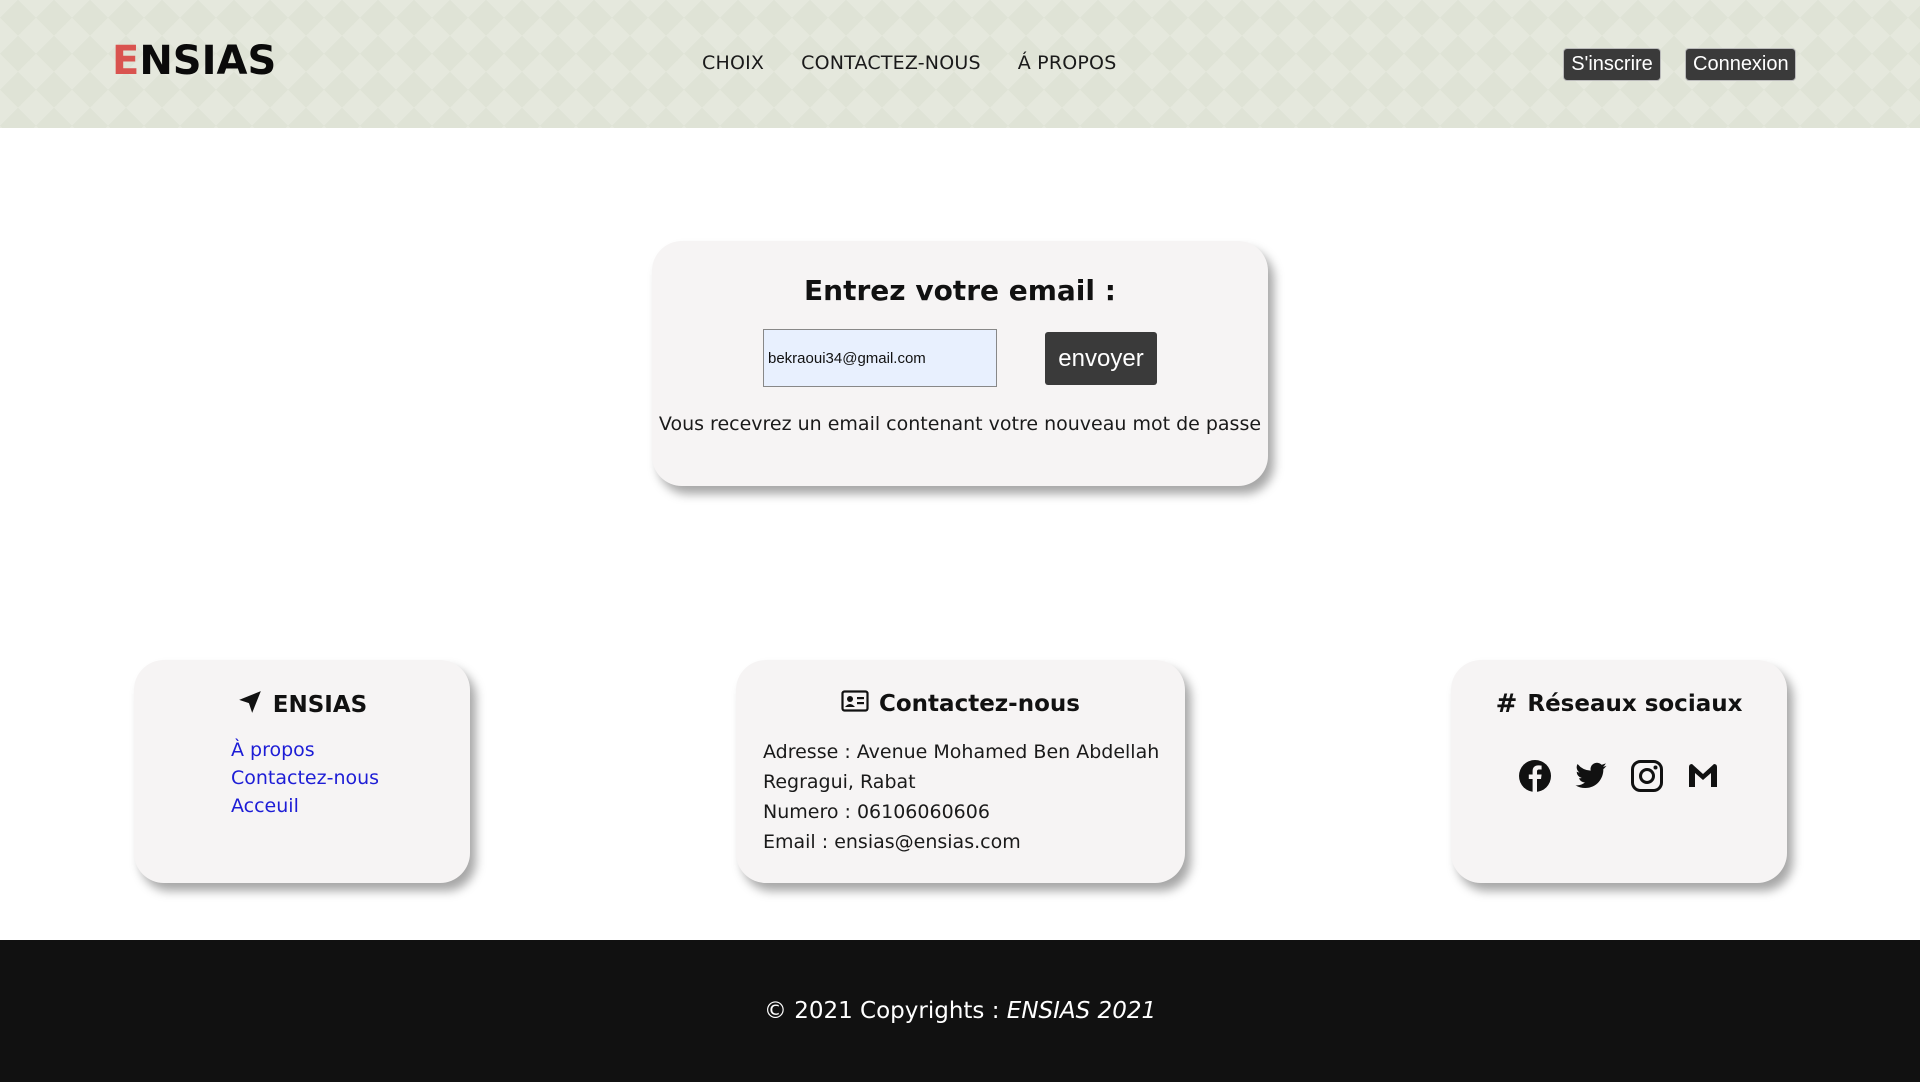 This screenshot has width=1920, height=1082. I want to click on contact-card-title-text: Contactez-nous, so click(979, 704).